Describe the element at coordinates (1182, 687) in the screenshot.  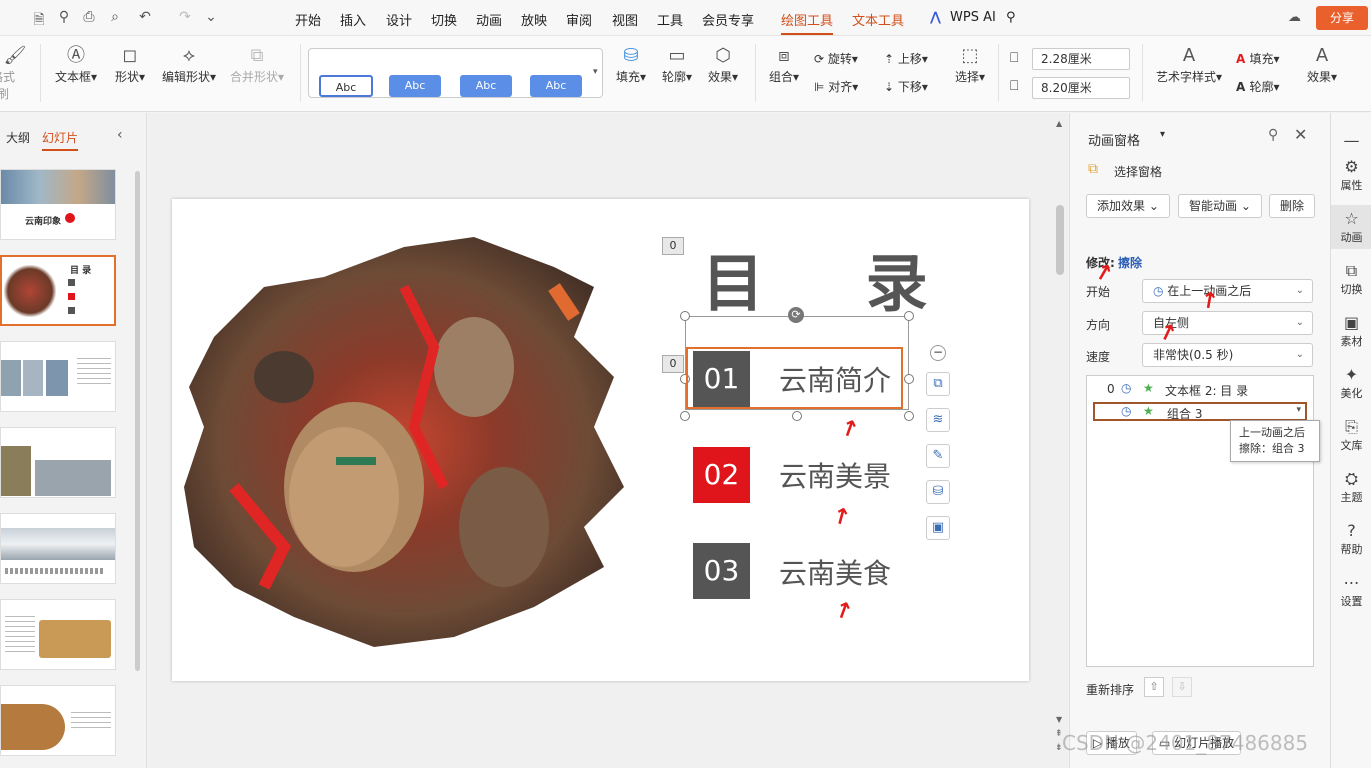
I see `move-down-arrow-icon: ⇩` at that location.